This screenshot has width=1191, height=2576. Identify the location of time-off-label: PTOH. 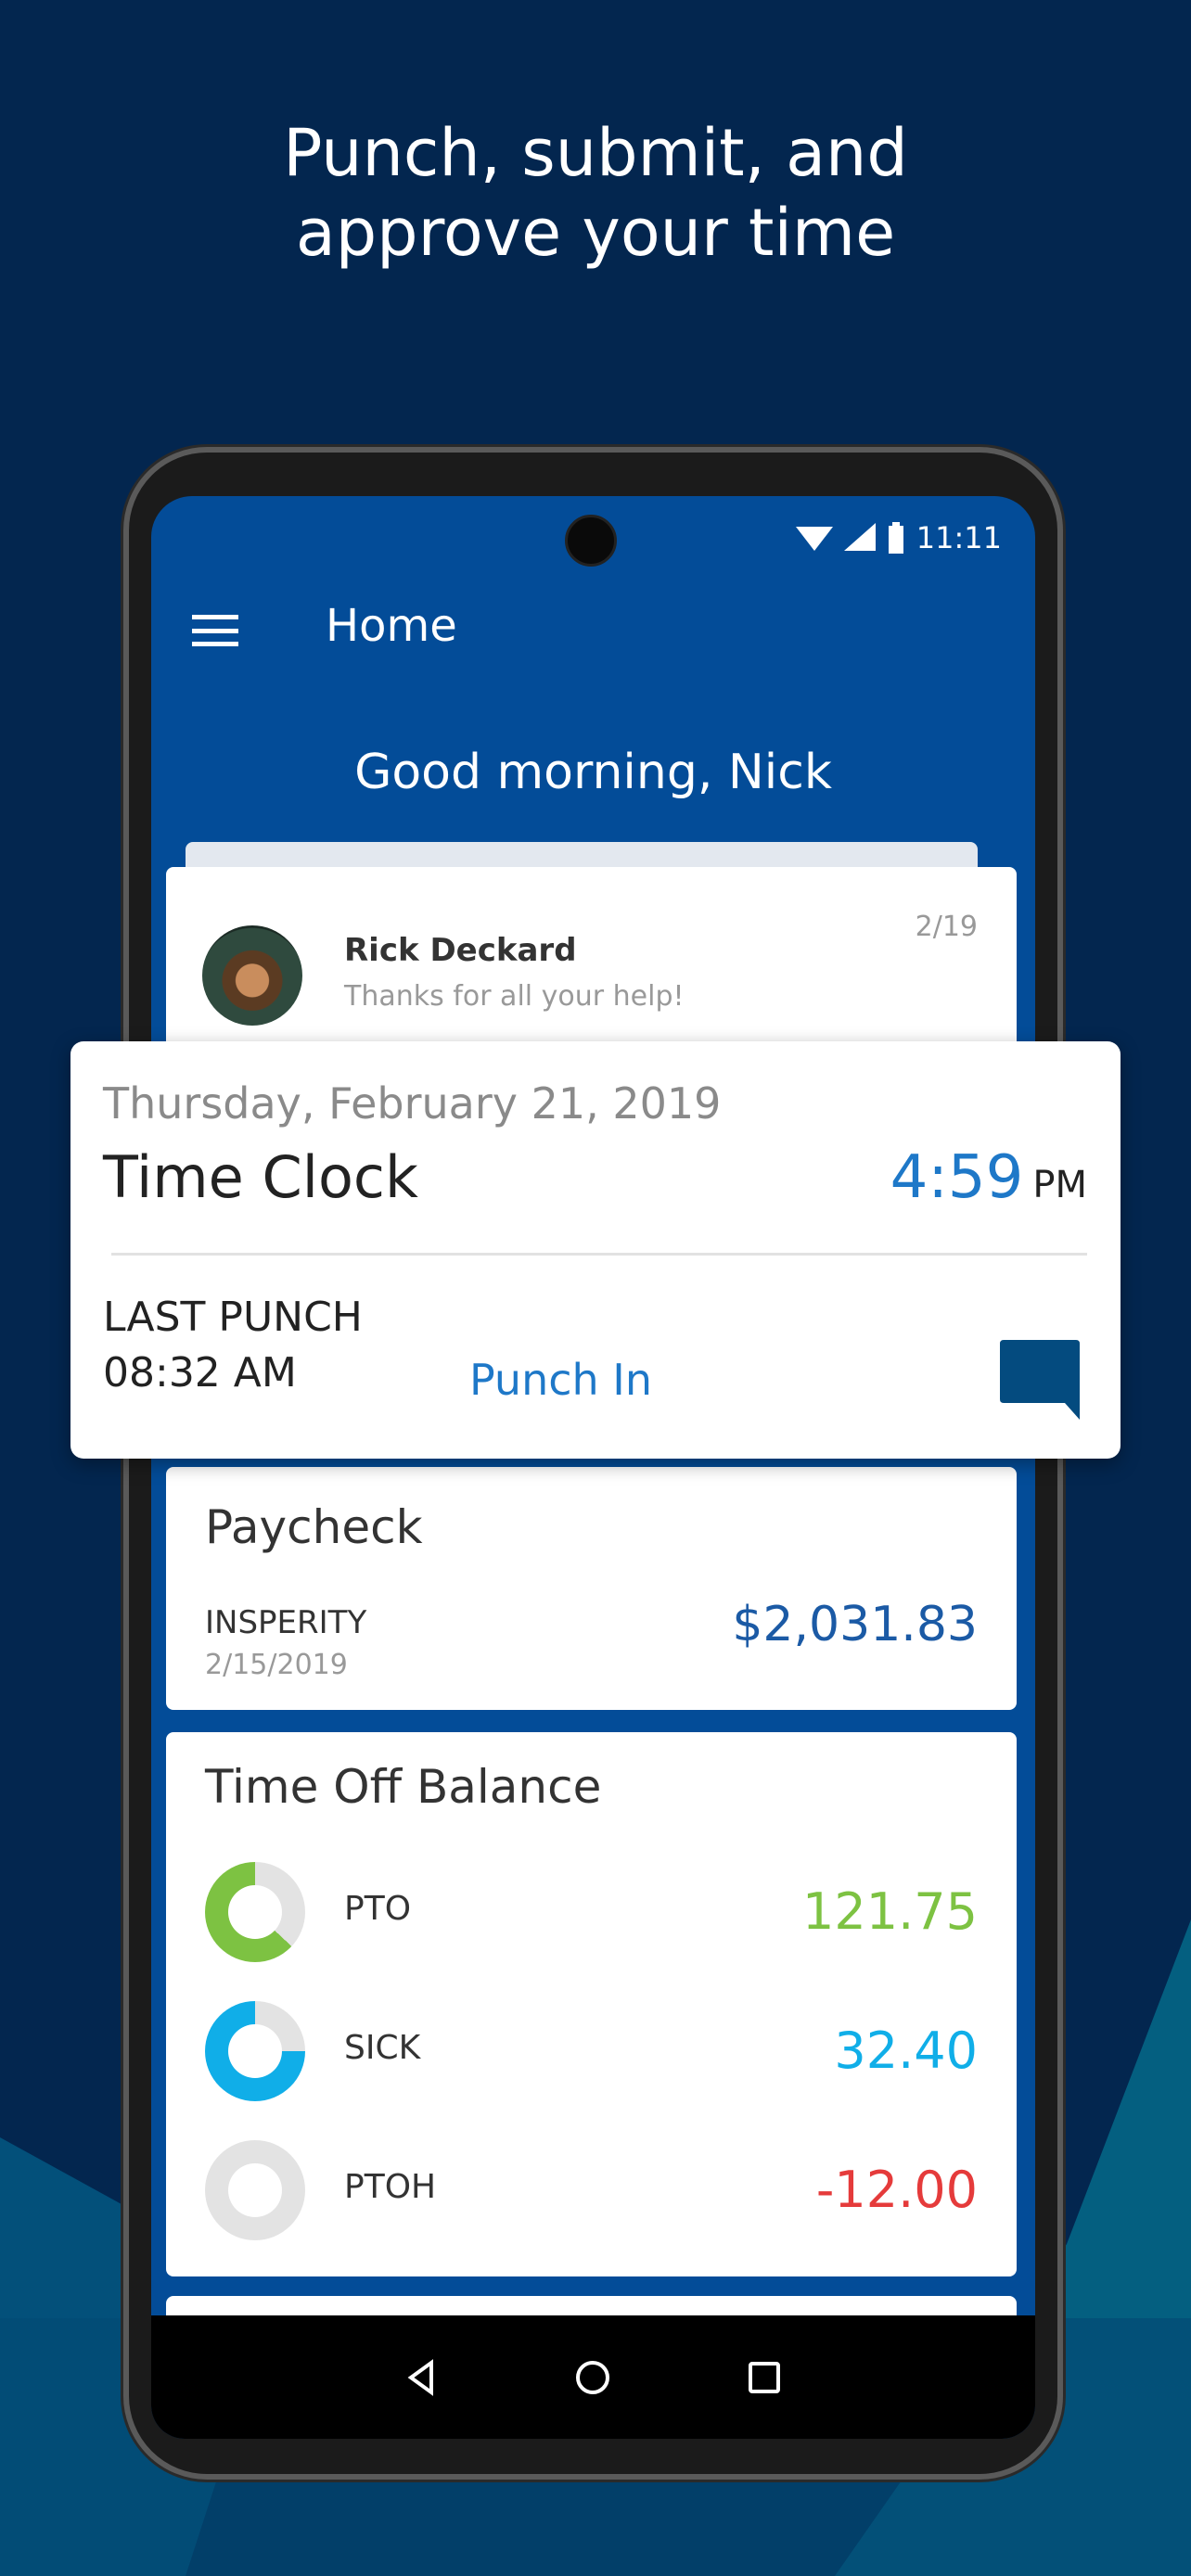
(390, 2187).